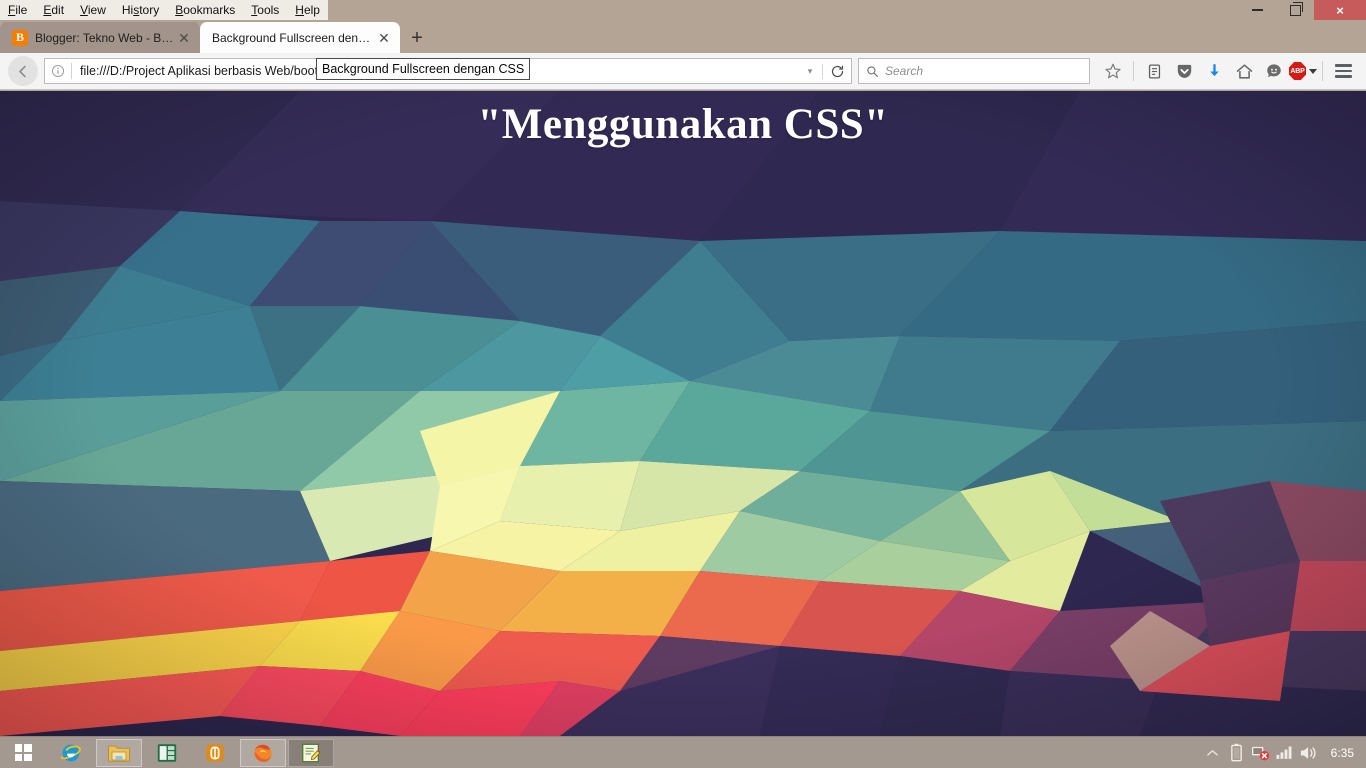 The image size is (1366, 768). Describe the element at coordinates (810, 71) in the screenshot. I see `url-dropdown-icon: ▾` at that location.